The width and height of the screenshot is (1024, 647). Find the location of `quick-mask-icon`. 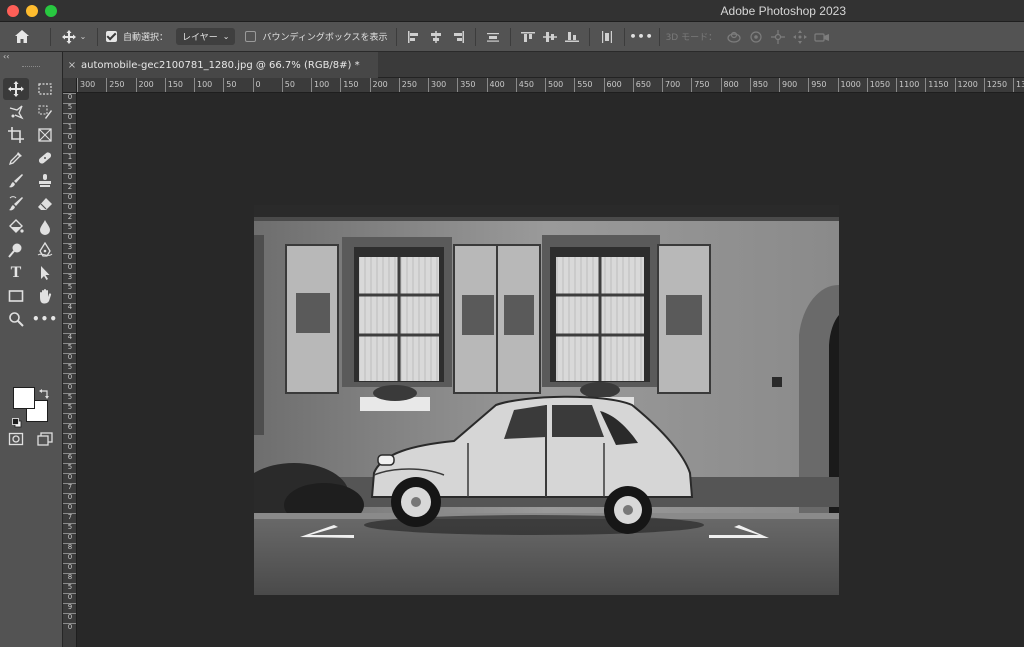

quick-mask-icon is located at coordinates (16, 439).